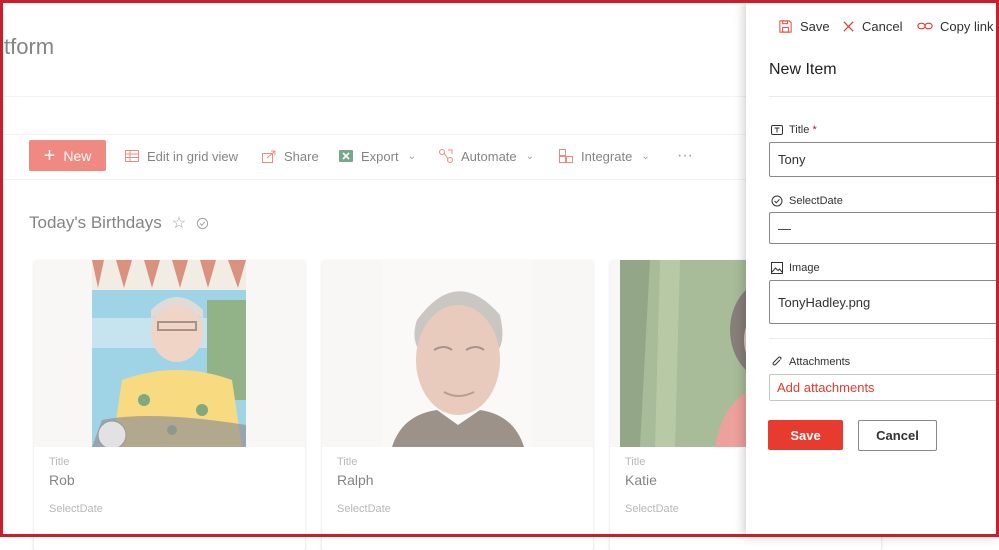  Describe the element at coordinates (785, 26) in the screenshot. I see `save-icon` at that location.